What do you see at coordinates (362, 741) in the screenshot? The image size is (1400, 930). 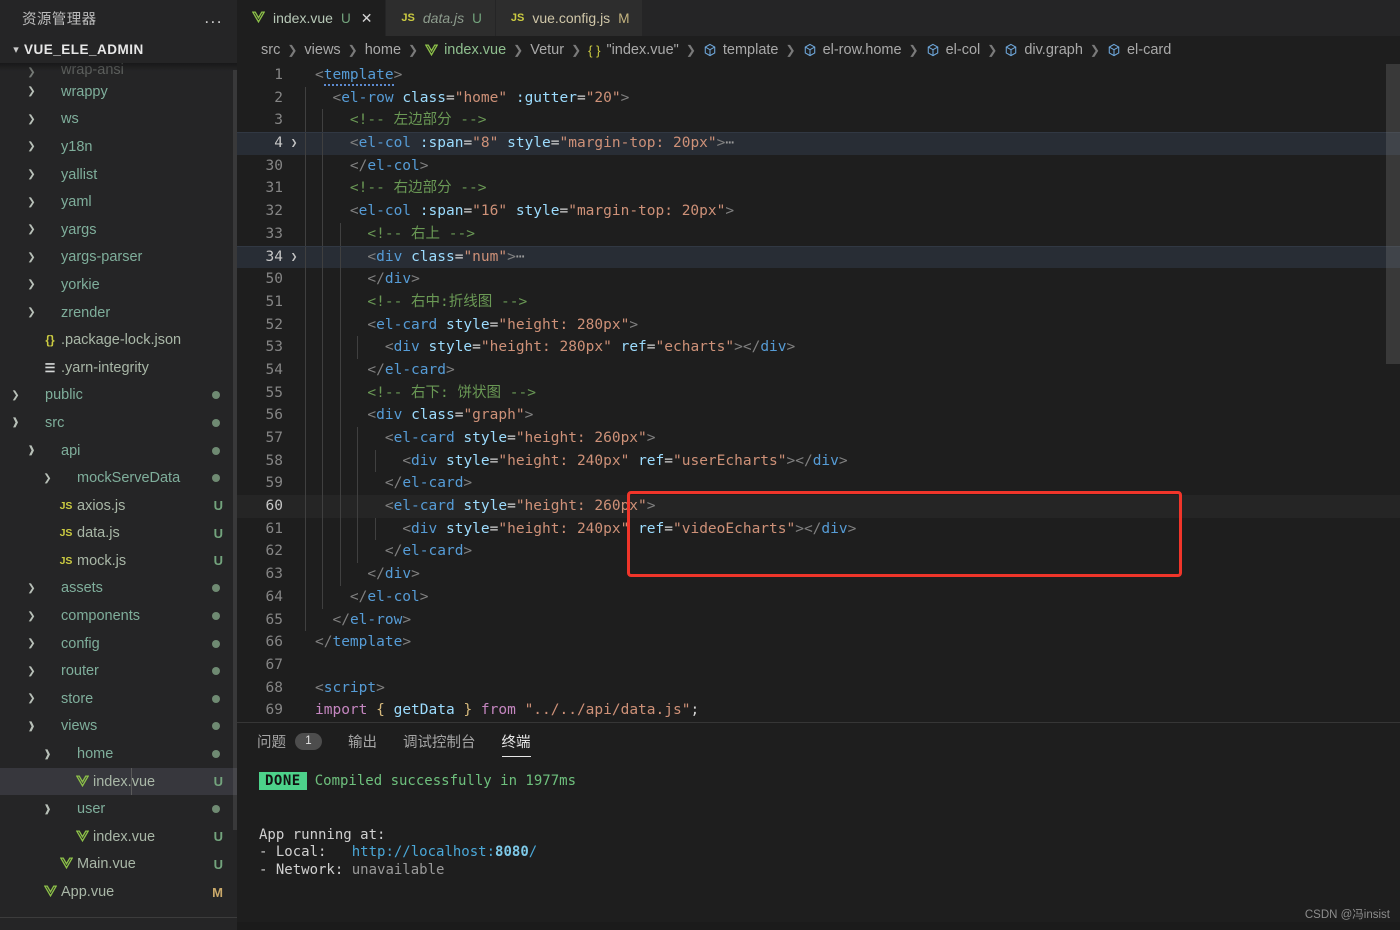 I see `panel-tab: 输出` at bounding box center [362, 741].